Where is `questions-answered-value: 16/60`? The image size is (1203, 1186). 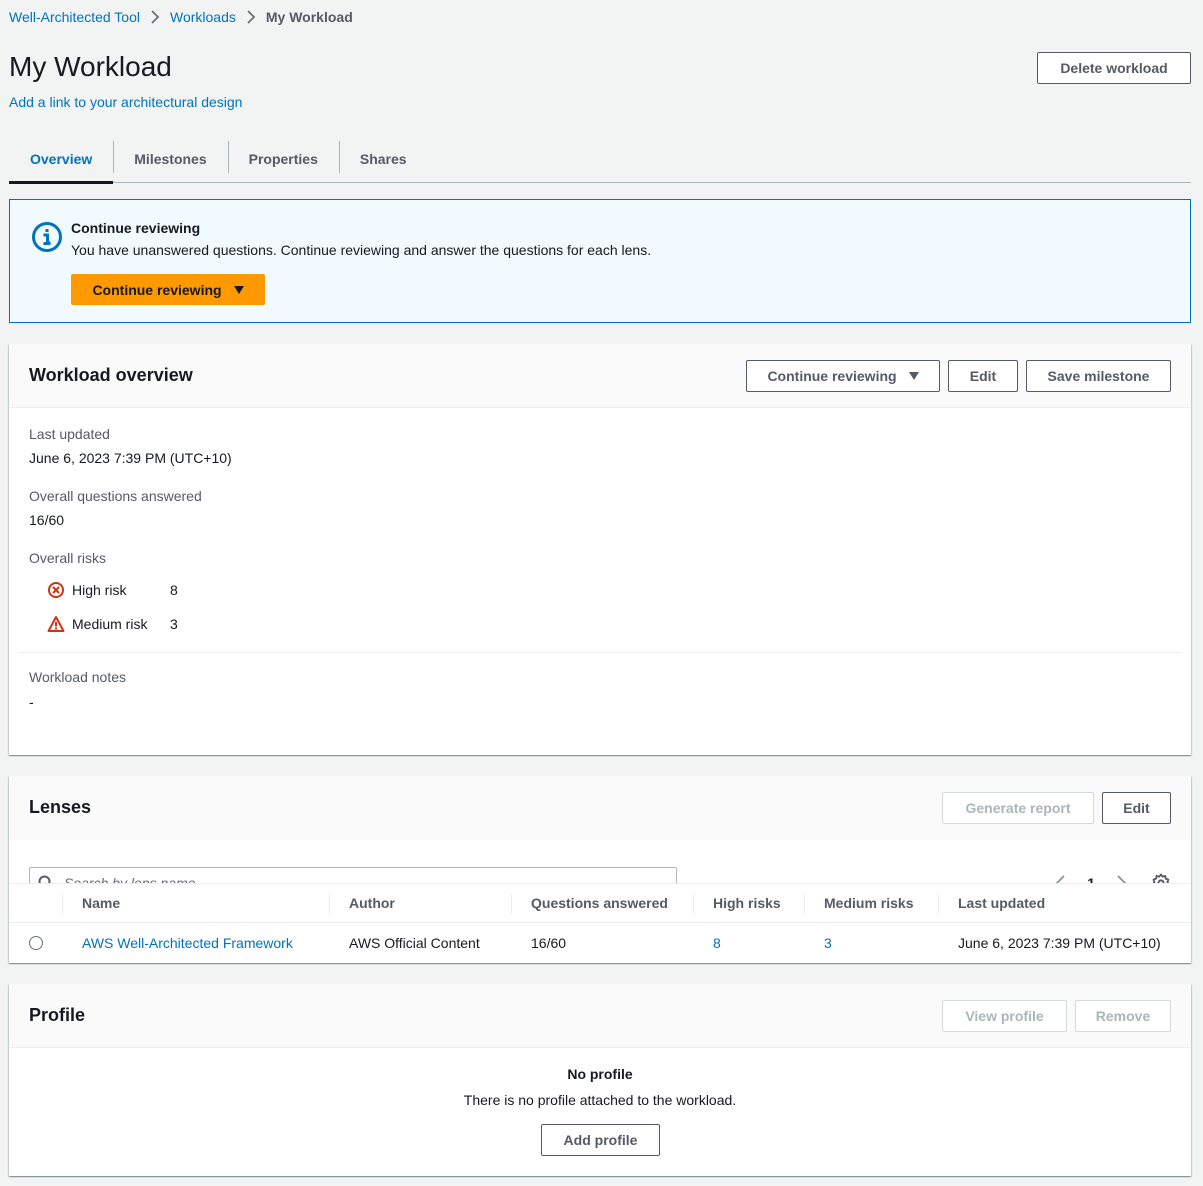
questions-answered-value: 16/60 is located at coordinates (47, 520).